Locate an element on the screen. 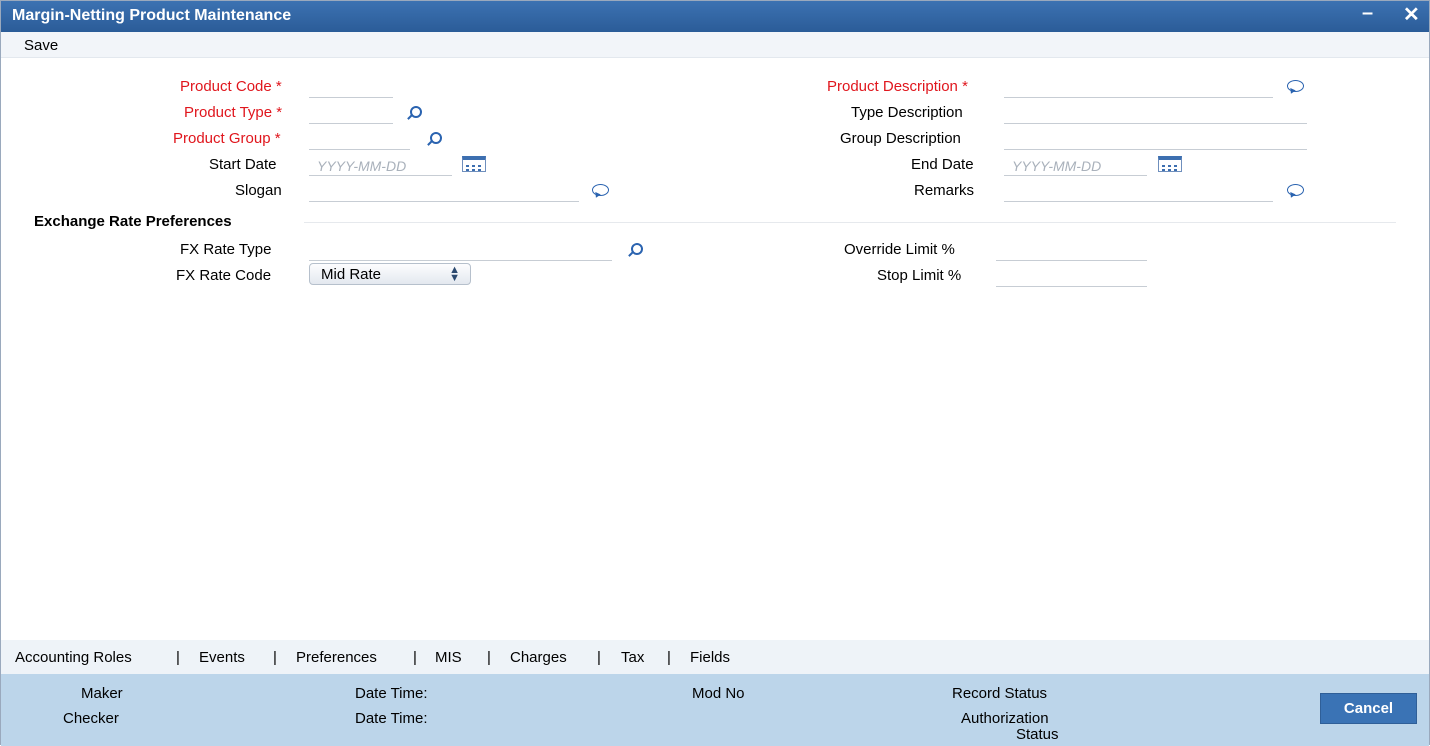  product-code-field is located at coordinates (351, 88).